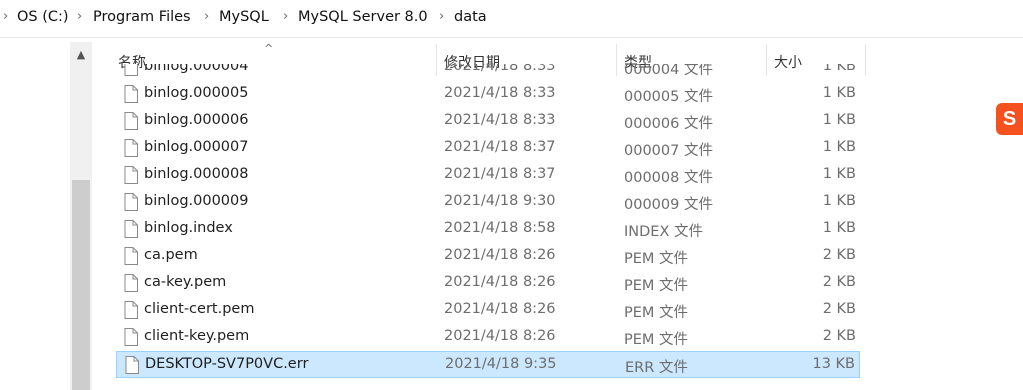  What do you see at coordinates (501, 364) in the screenshot?
I see `file-date: 2021/4/18 9:35` at bounding box center [501, 364].